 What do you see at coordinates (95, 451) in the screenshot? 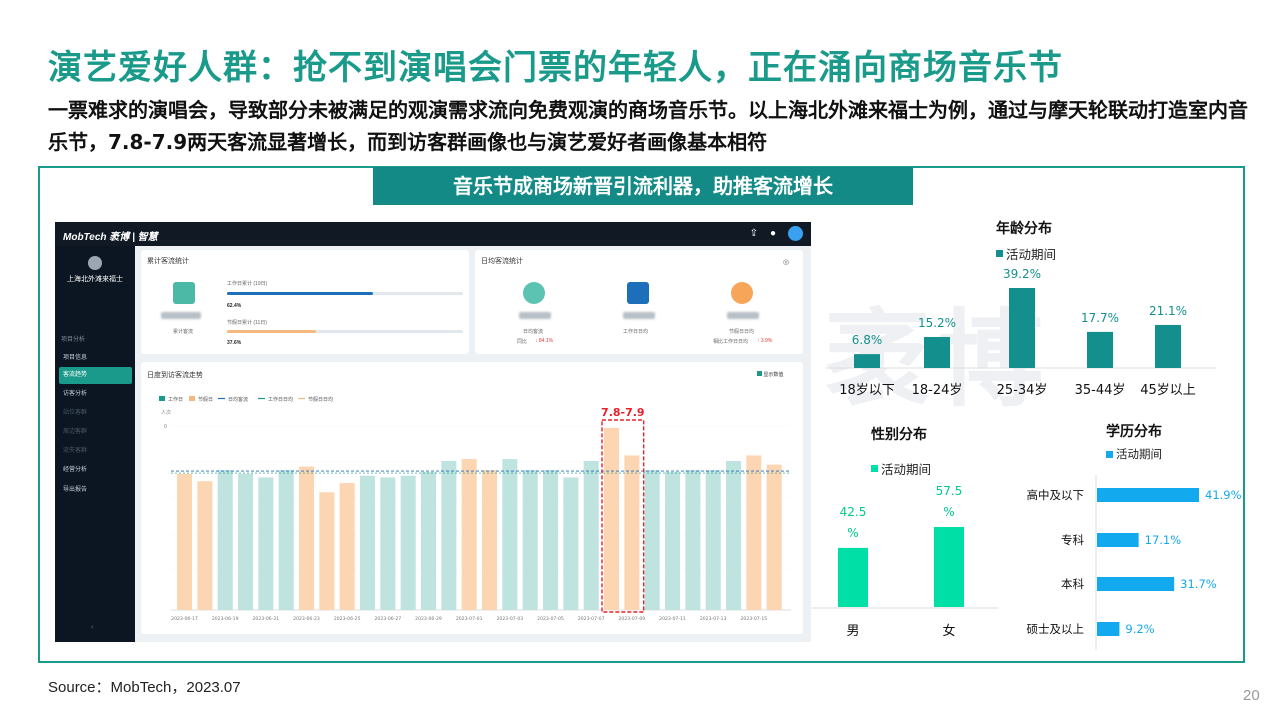
I see `sidebar-item-5: 流失客群` at bounding box center [95, 451].